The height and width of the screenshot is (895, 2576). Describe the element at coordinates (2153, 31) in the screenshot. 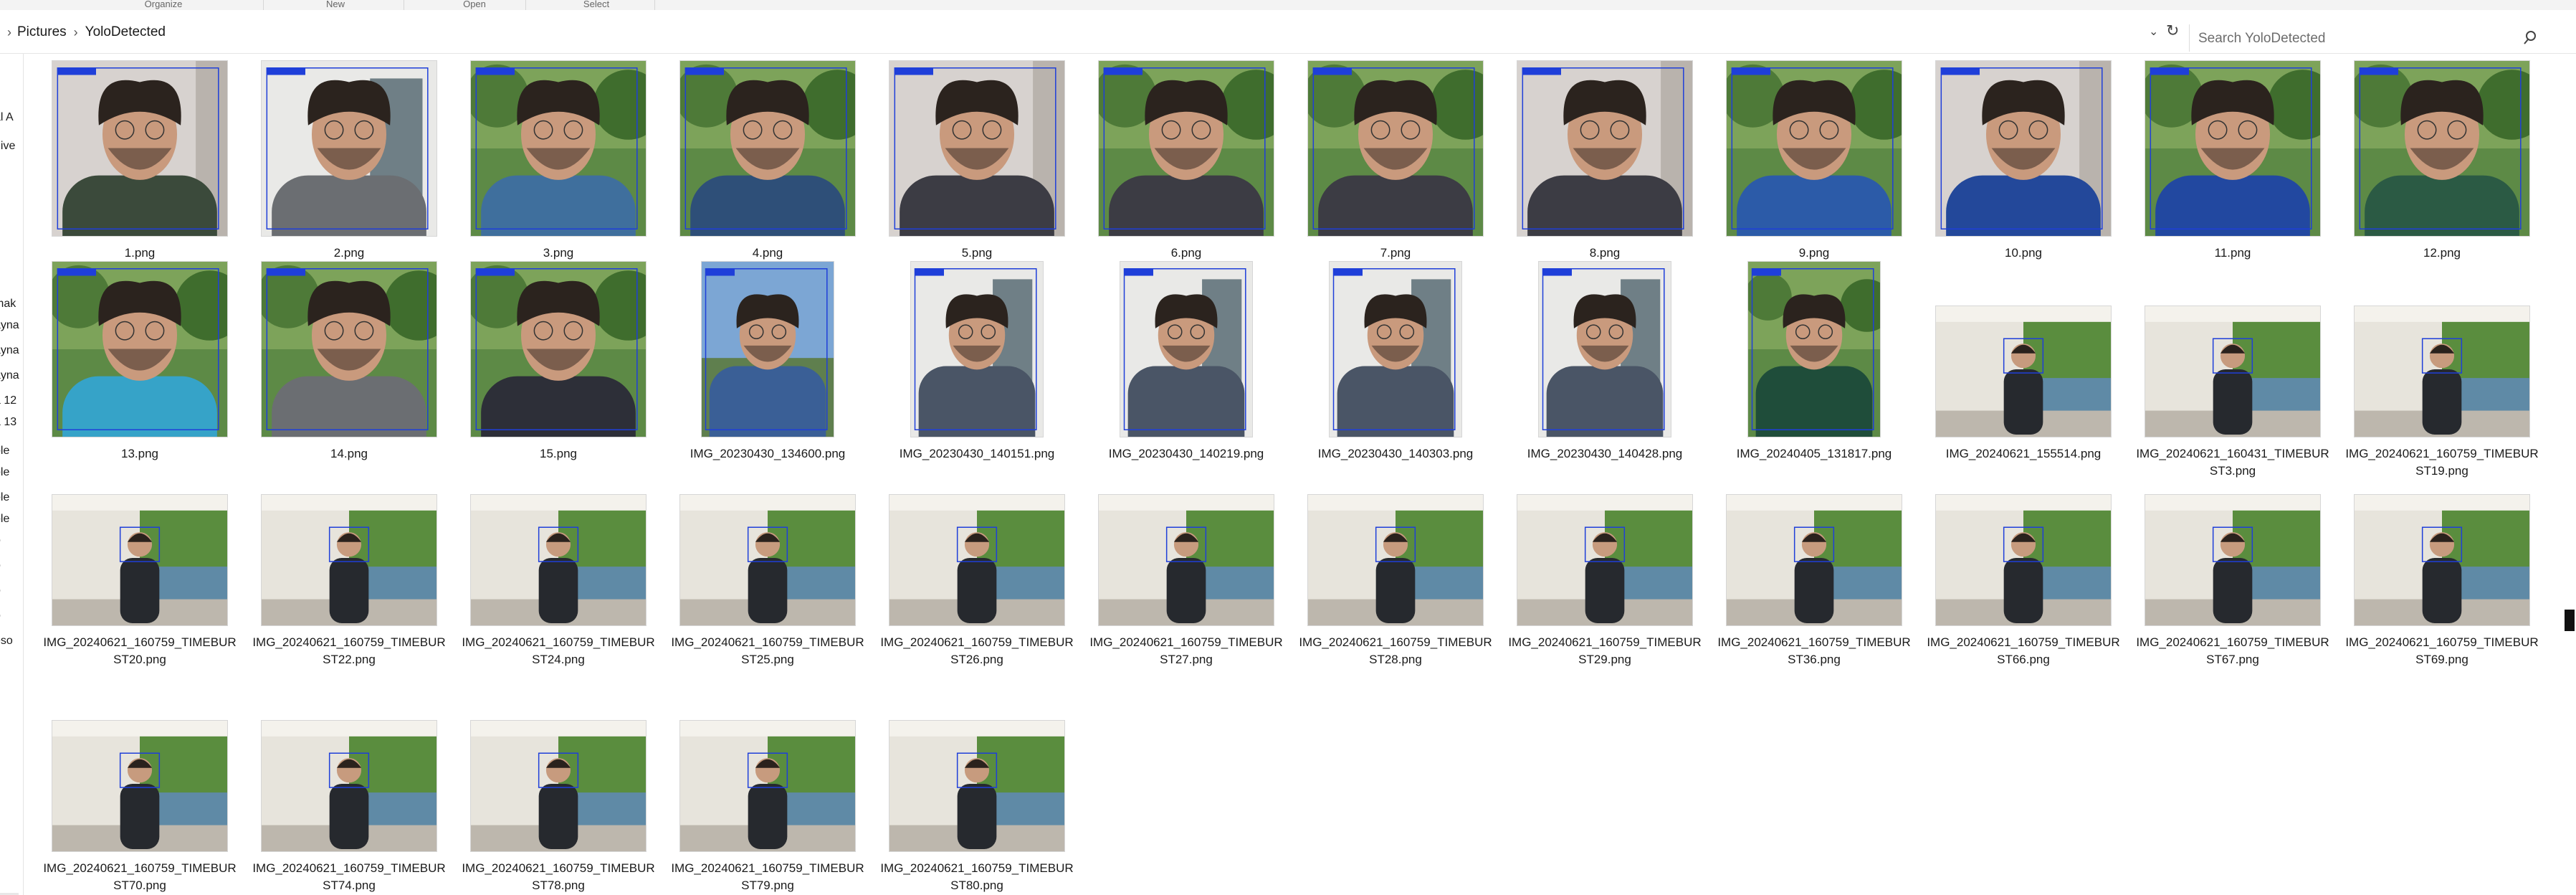

I see `chevron-down-icon: ⌄` at that location.